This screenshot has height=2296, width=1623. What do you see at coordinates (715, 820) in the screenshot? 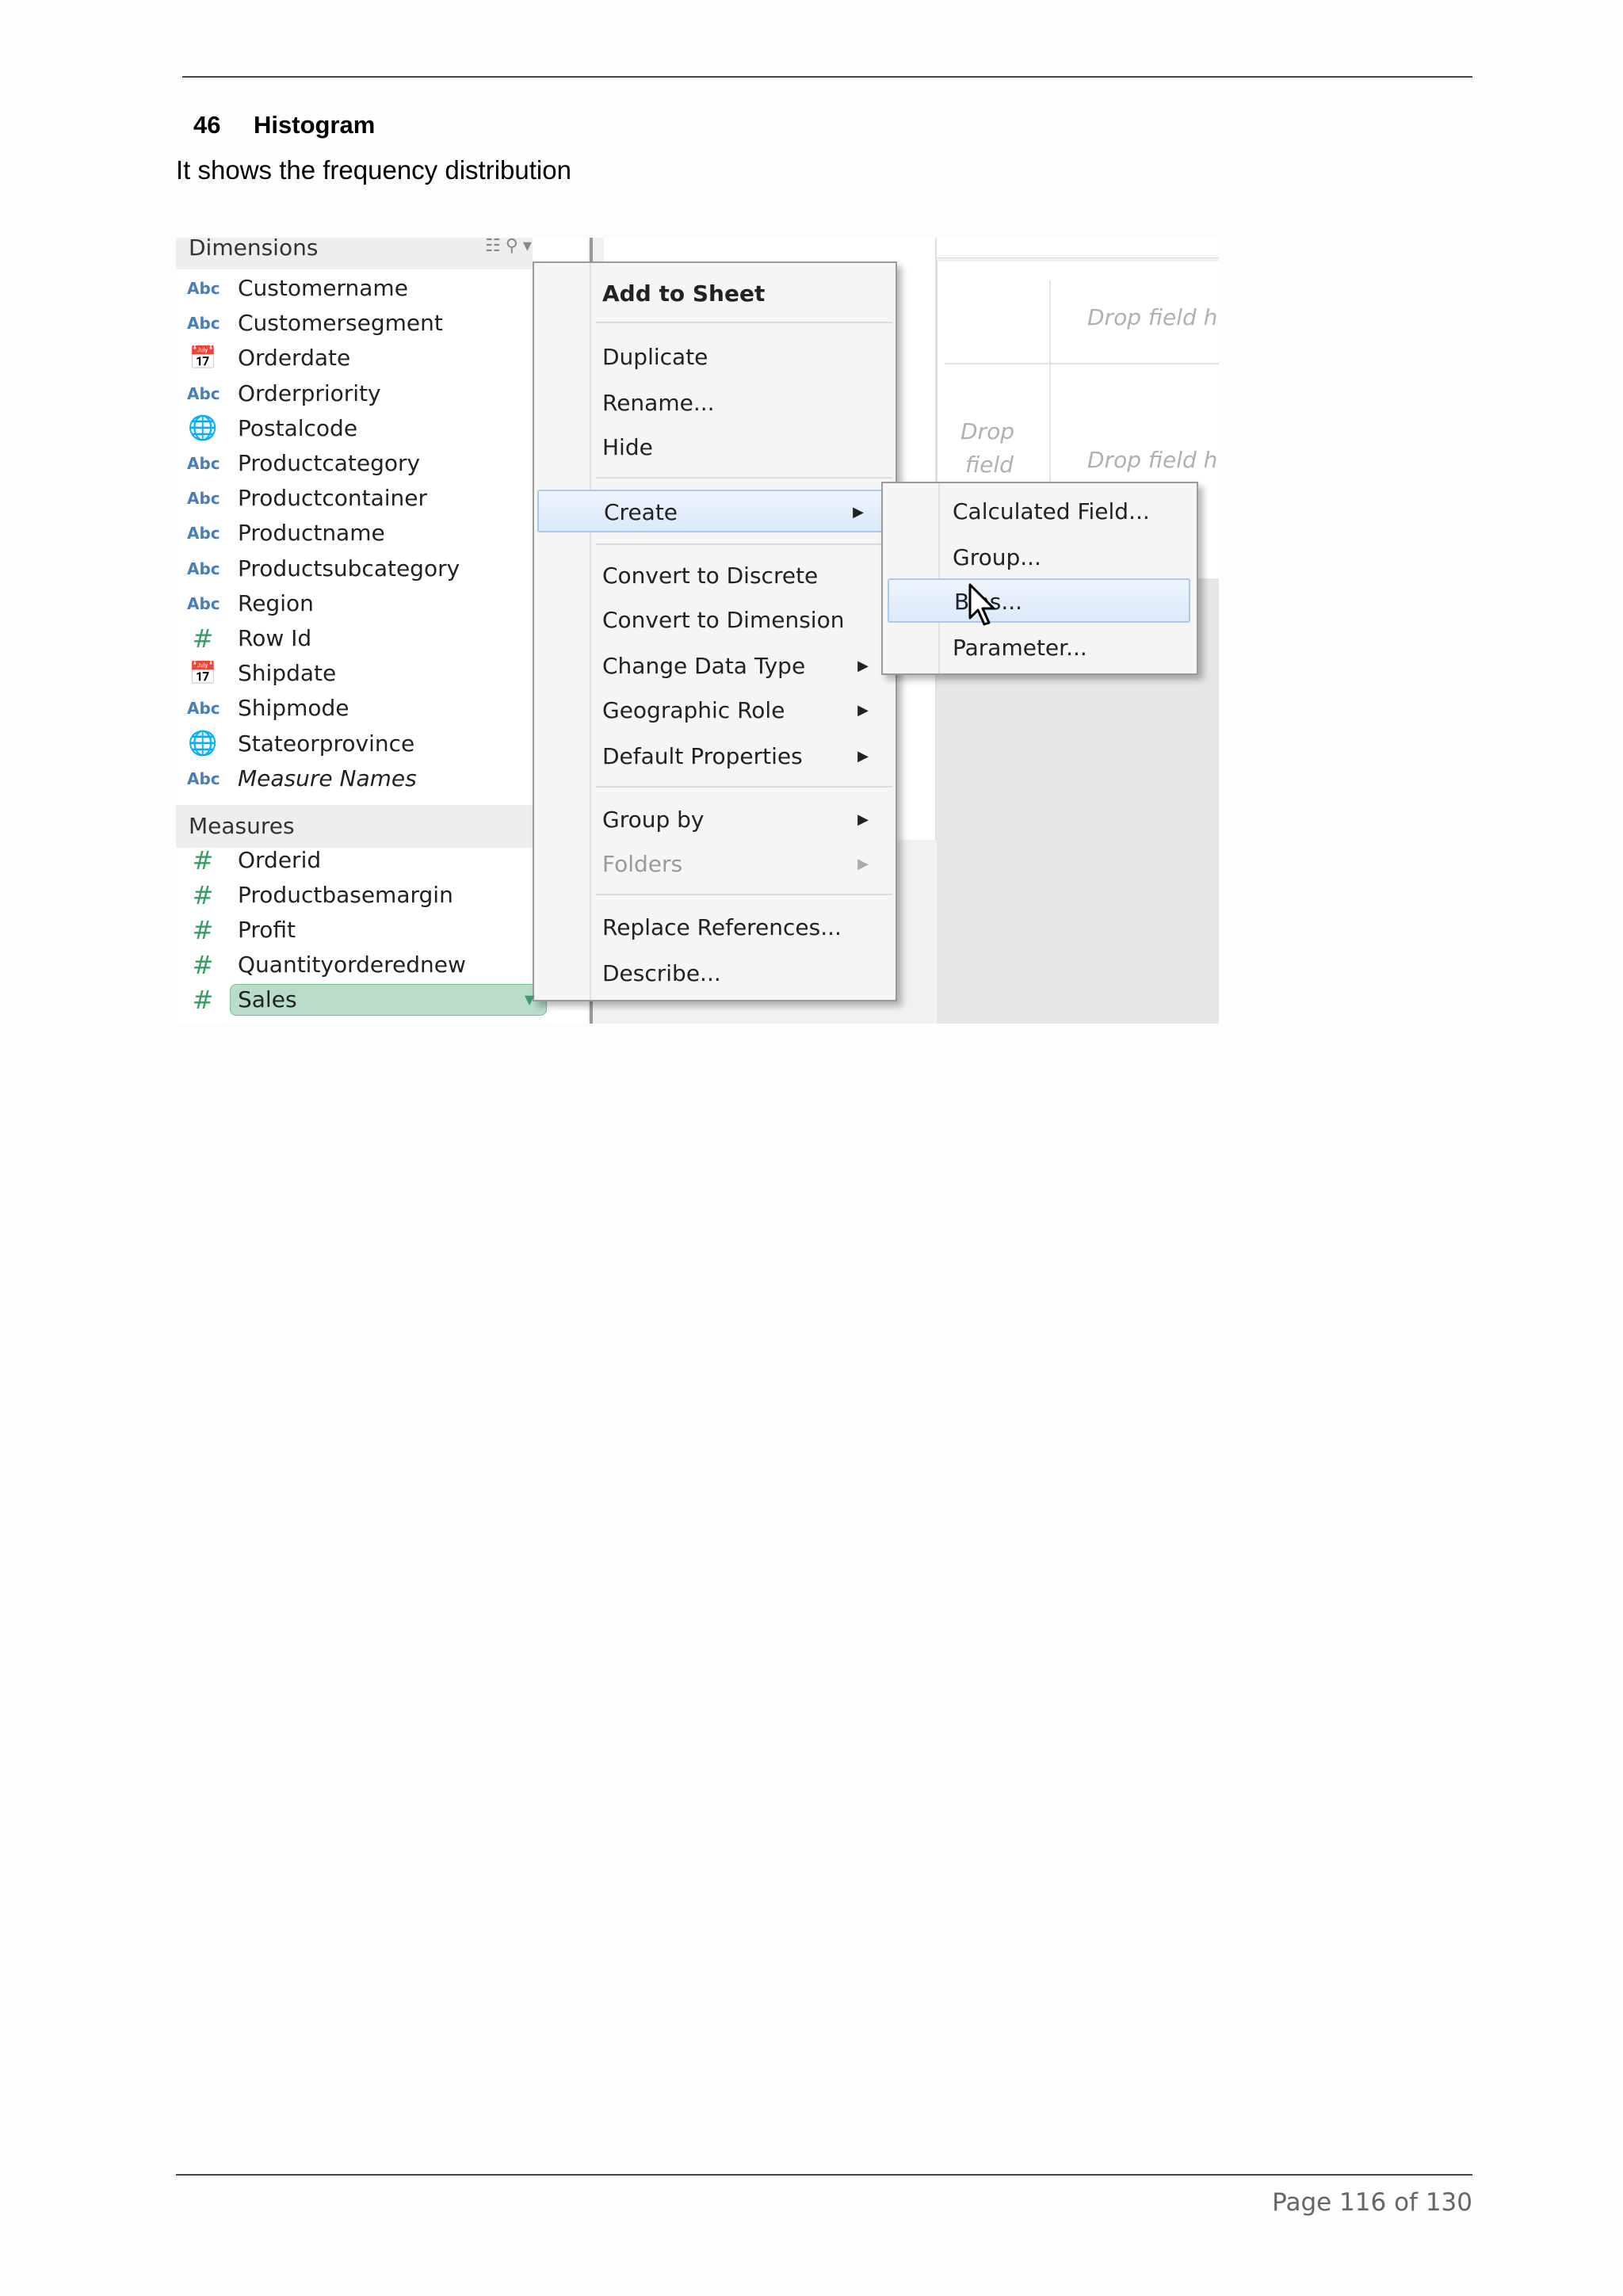
I see `menu-group-by: Group by ▶` at bounding box center [715, 820].